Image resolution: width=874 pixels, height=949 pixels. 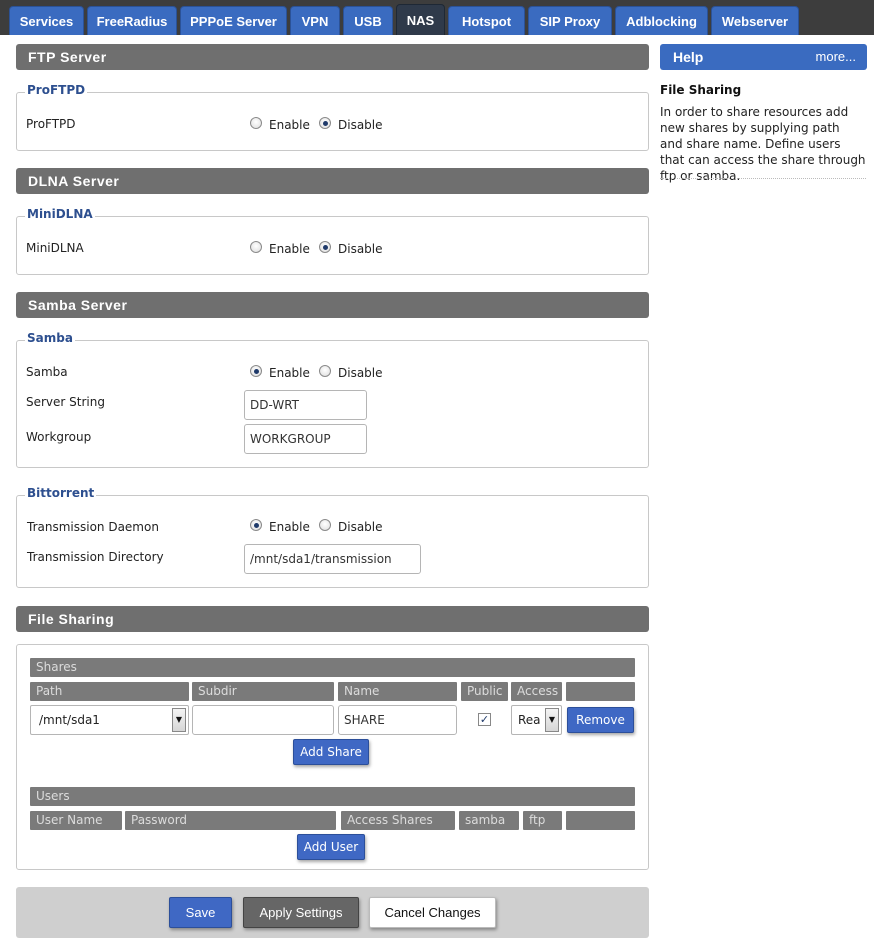 What do you see at coordinates (325, 247) in the screenshot?
I see `minidlna-disable-radio` at bounding box center [325, 247].